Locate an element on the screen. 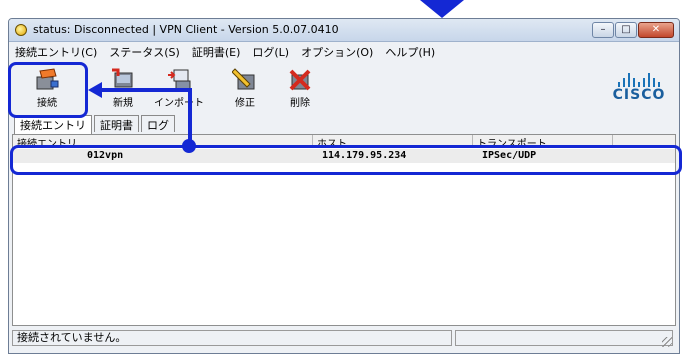  lock-app-icon is located at coordinates (21, 30).